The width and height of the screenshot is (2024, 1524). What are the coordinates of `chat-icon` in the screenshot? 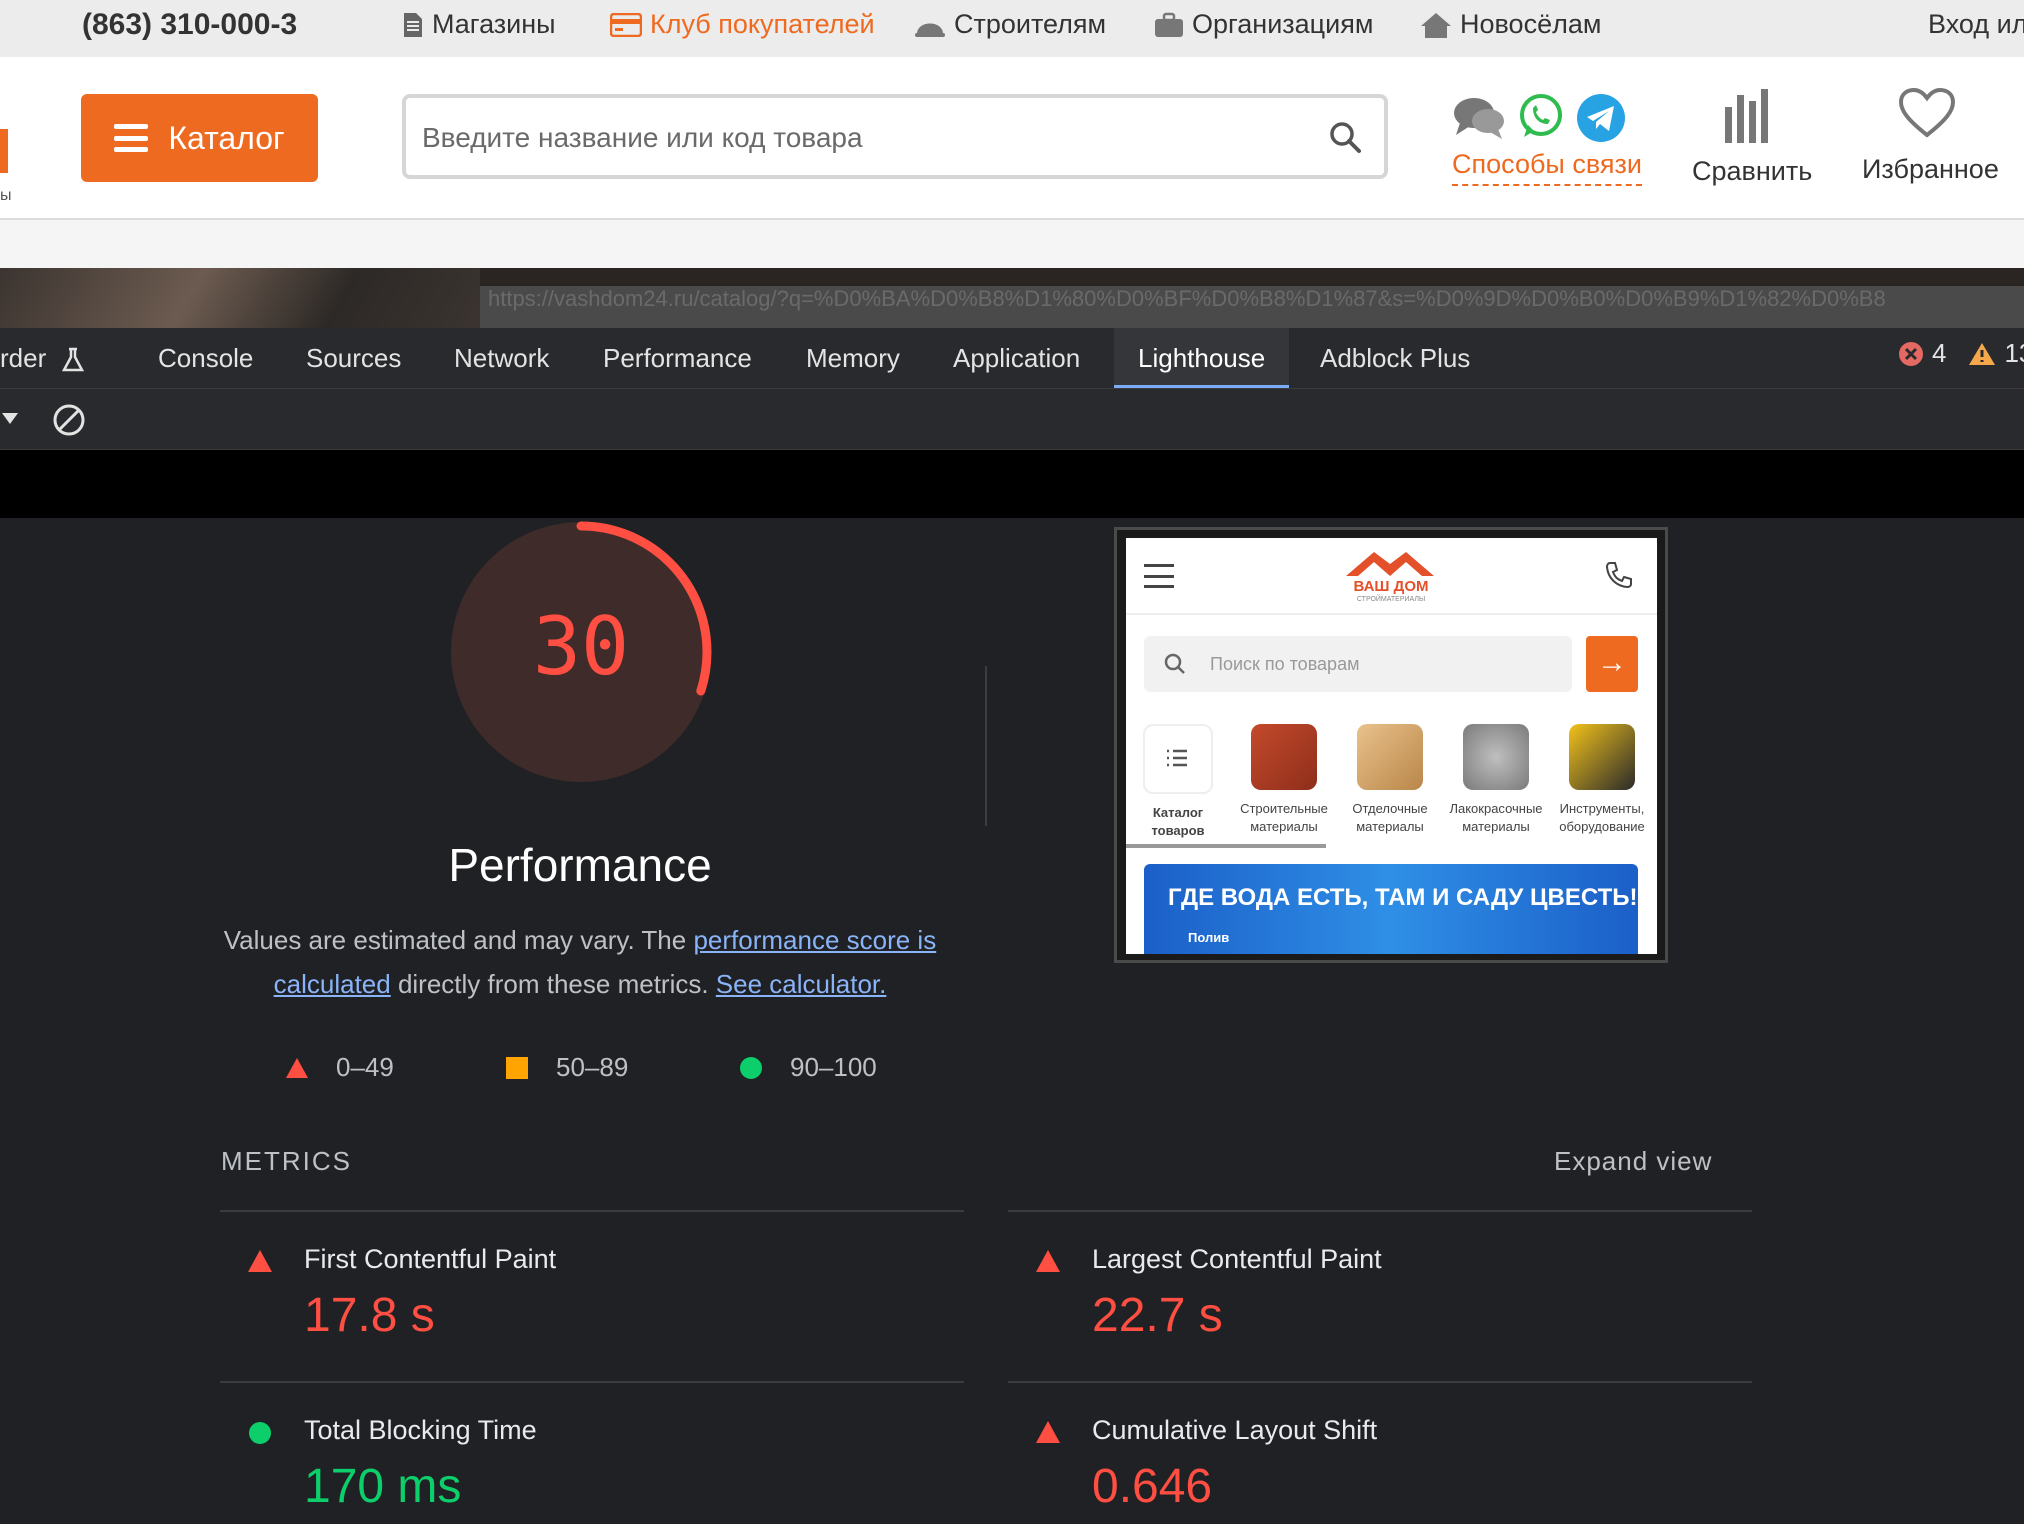 It's located at (1479, 117).